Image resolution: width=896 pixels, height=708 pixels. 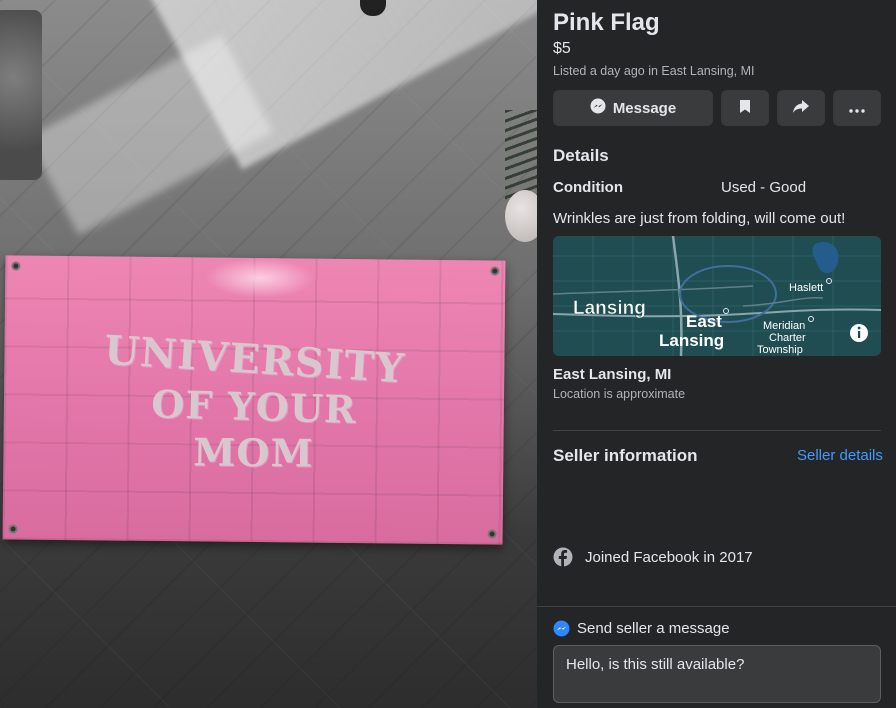 What do you see at coordinates (780, 350) in the screenshot?
I see `map-label-township: Township` at bounding box center [780, 350].